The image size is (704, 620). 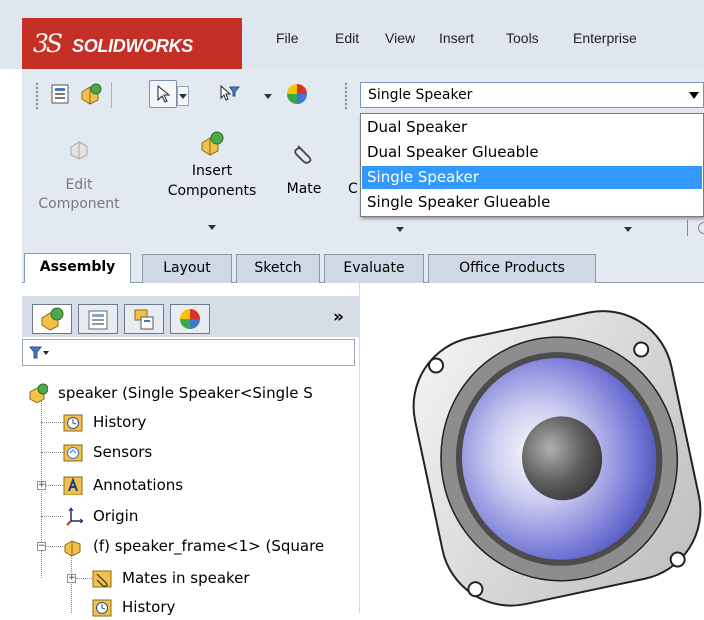 What do you see at coordinates (111, 95) in the screenshot?
I see `toolbar-separator` at bounding box center [111, 95].